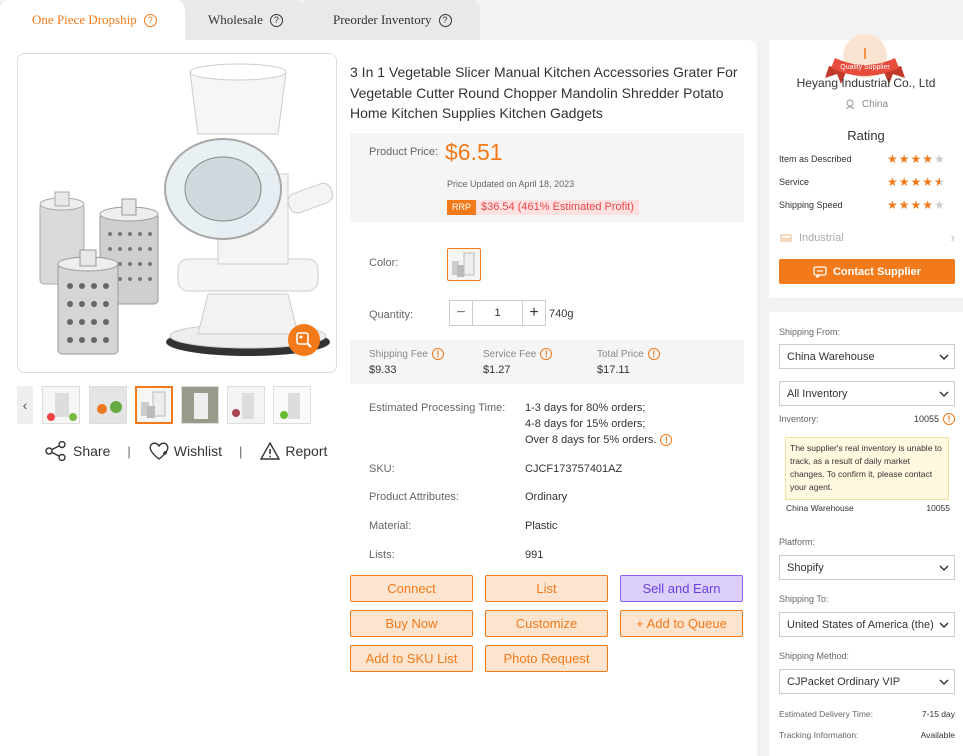 The height and width of the screenshot is (756, 963). I want to click on tab-label: Wholesale, so click(235, 19).